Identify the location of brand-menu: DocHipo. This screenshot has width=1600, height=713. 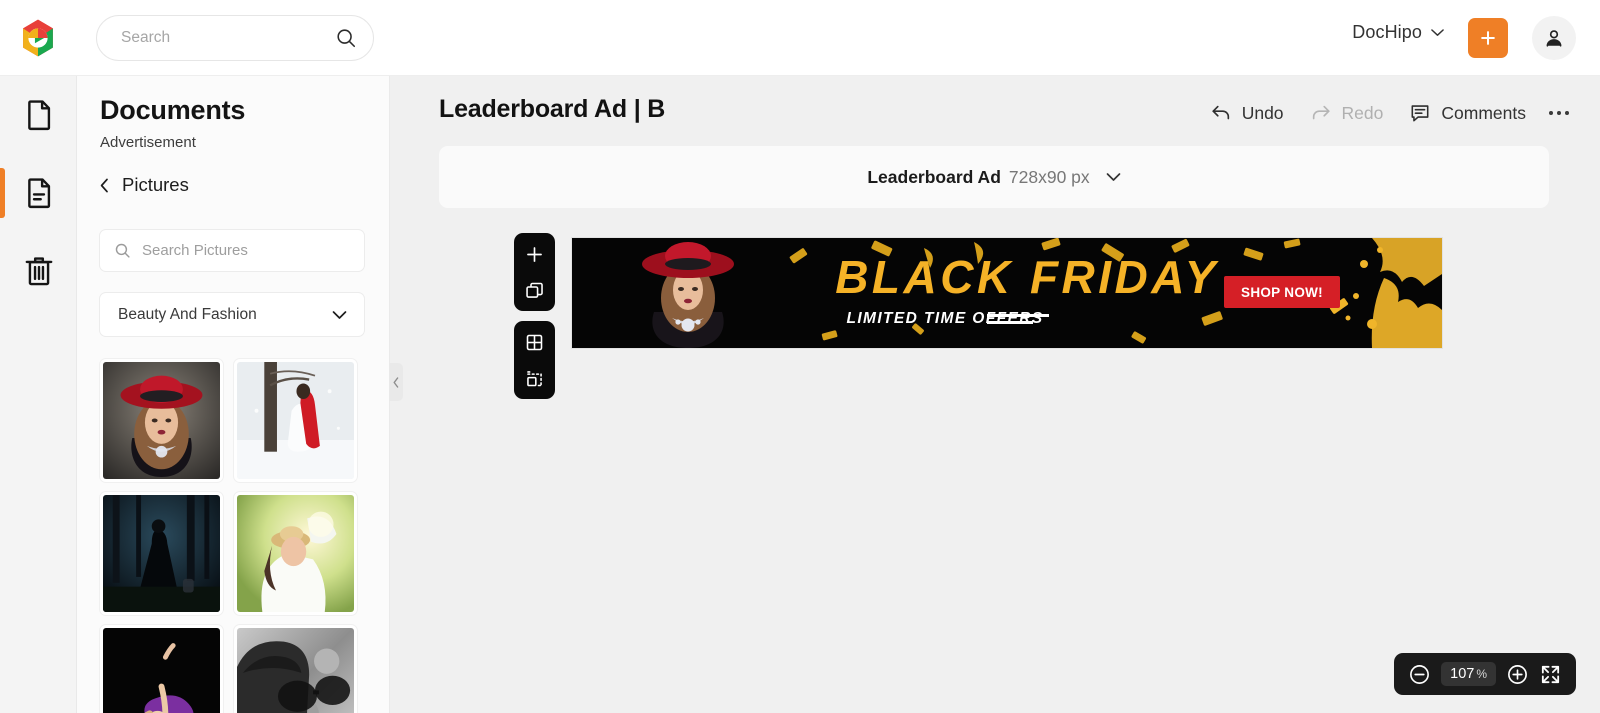
(1398, 32).